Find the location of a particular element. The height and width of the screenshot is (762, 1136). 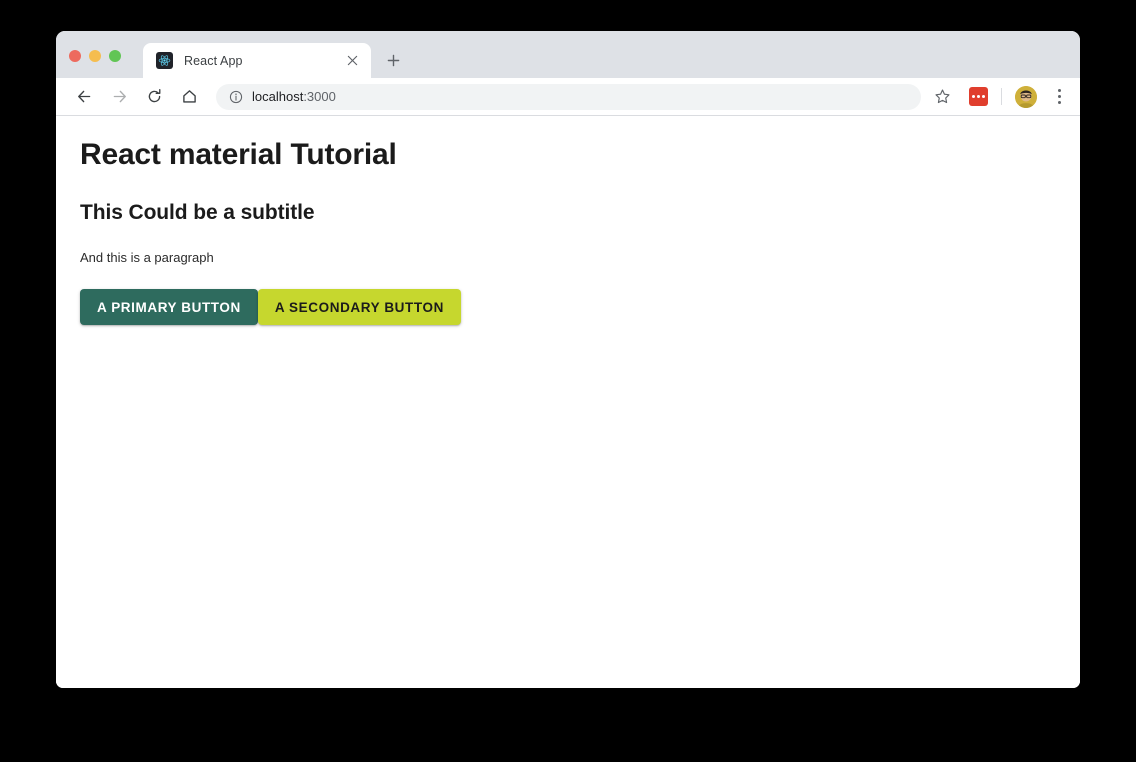

browser-tab-title: React App is located at coordinates (213, 60).